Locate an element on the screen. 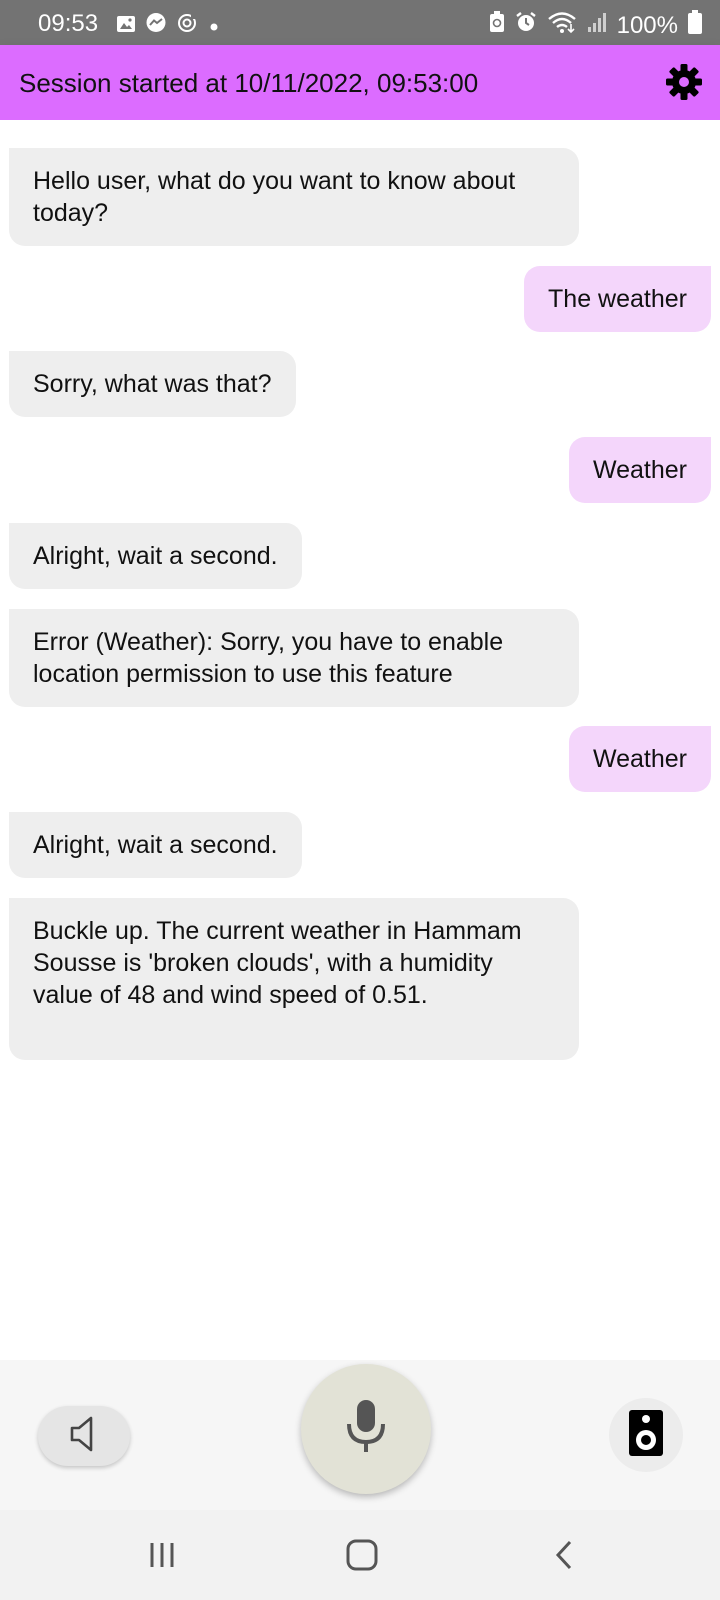 This screenshot has height=1600, width=720. microphone-button is located at coordinates (366, 1429).